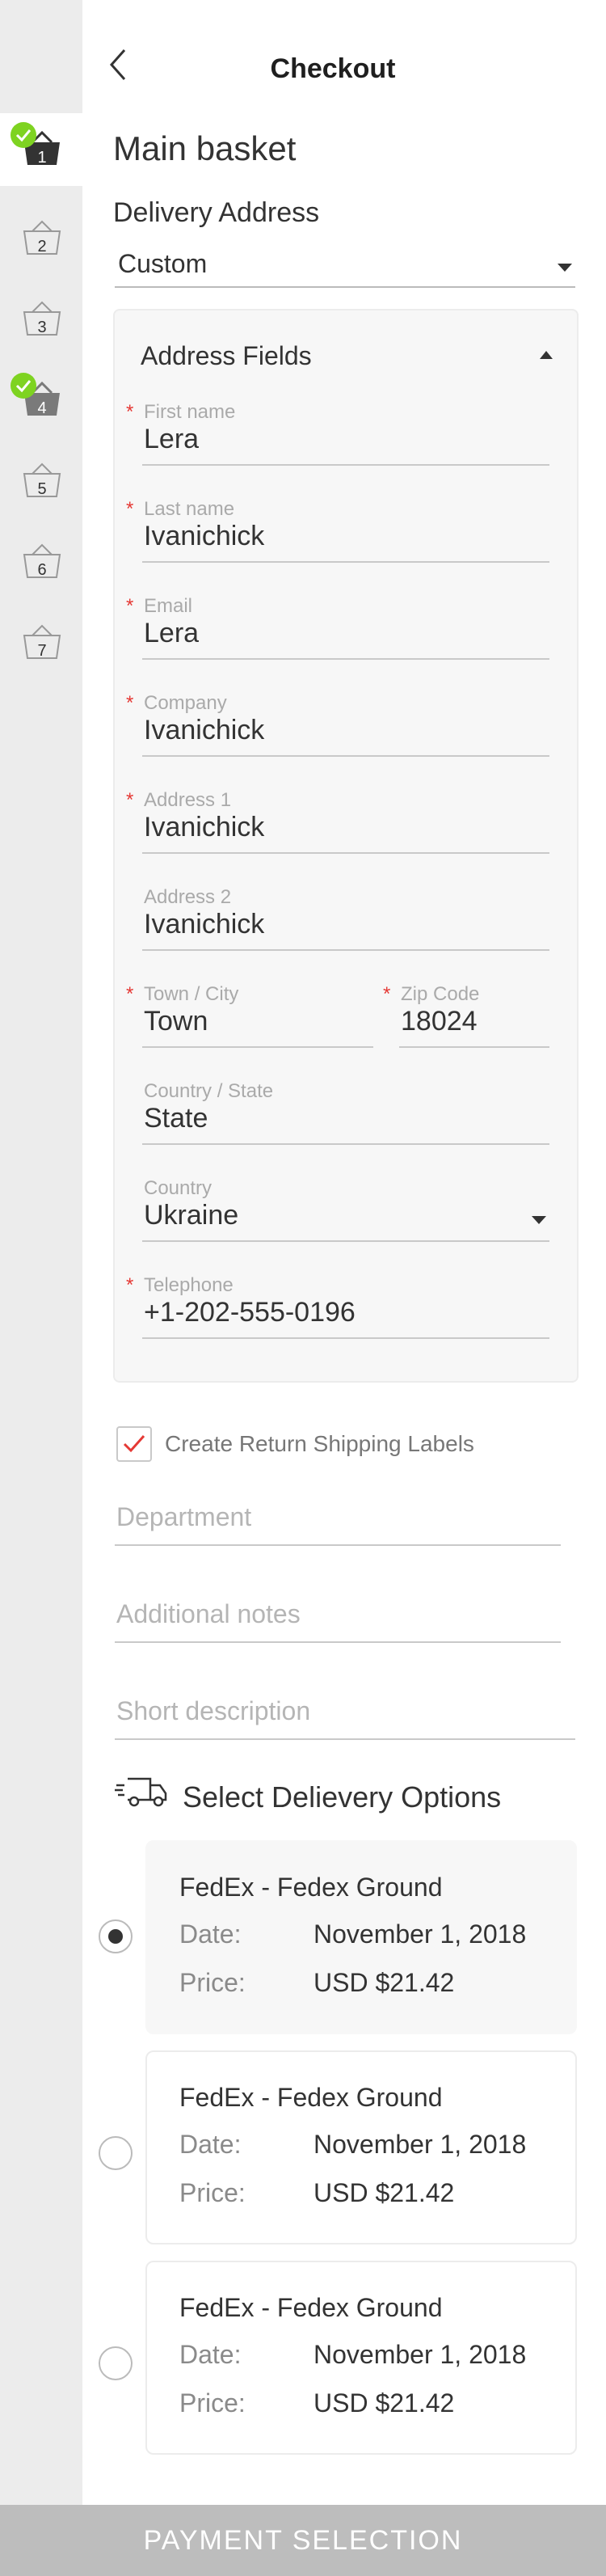 The image size is (606, 2576). What do you see at coordinates (42, 246) in the screenshot?
I see `basket-number: 2` at bounding box center [42, 246].